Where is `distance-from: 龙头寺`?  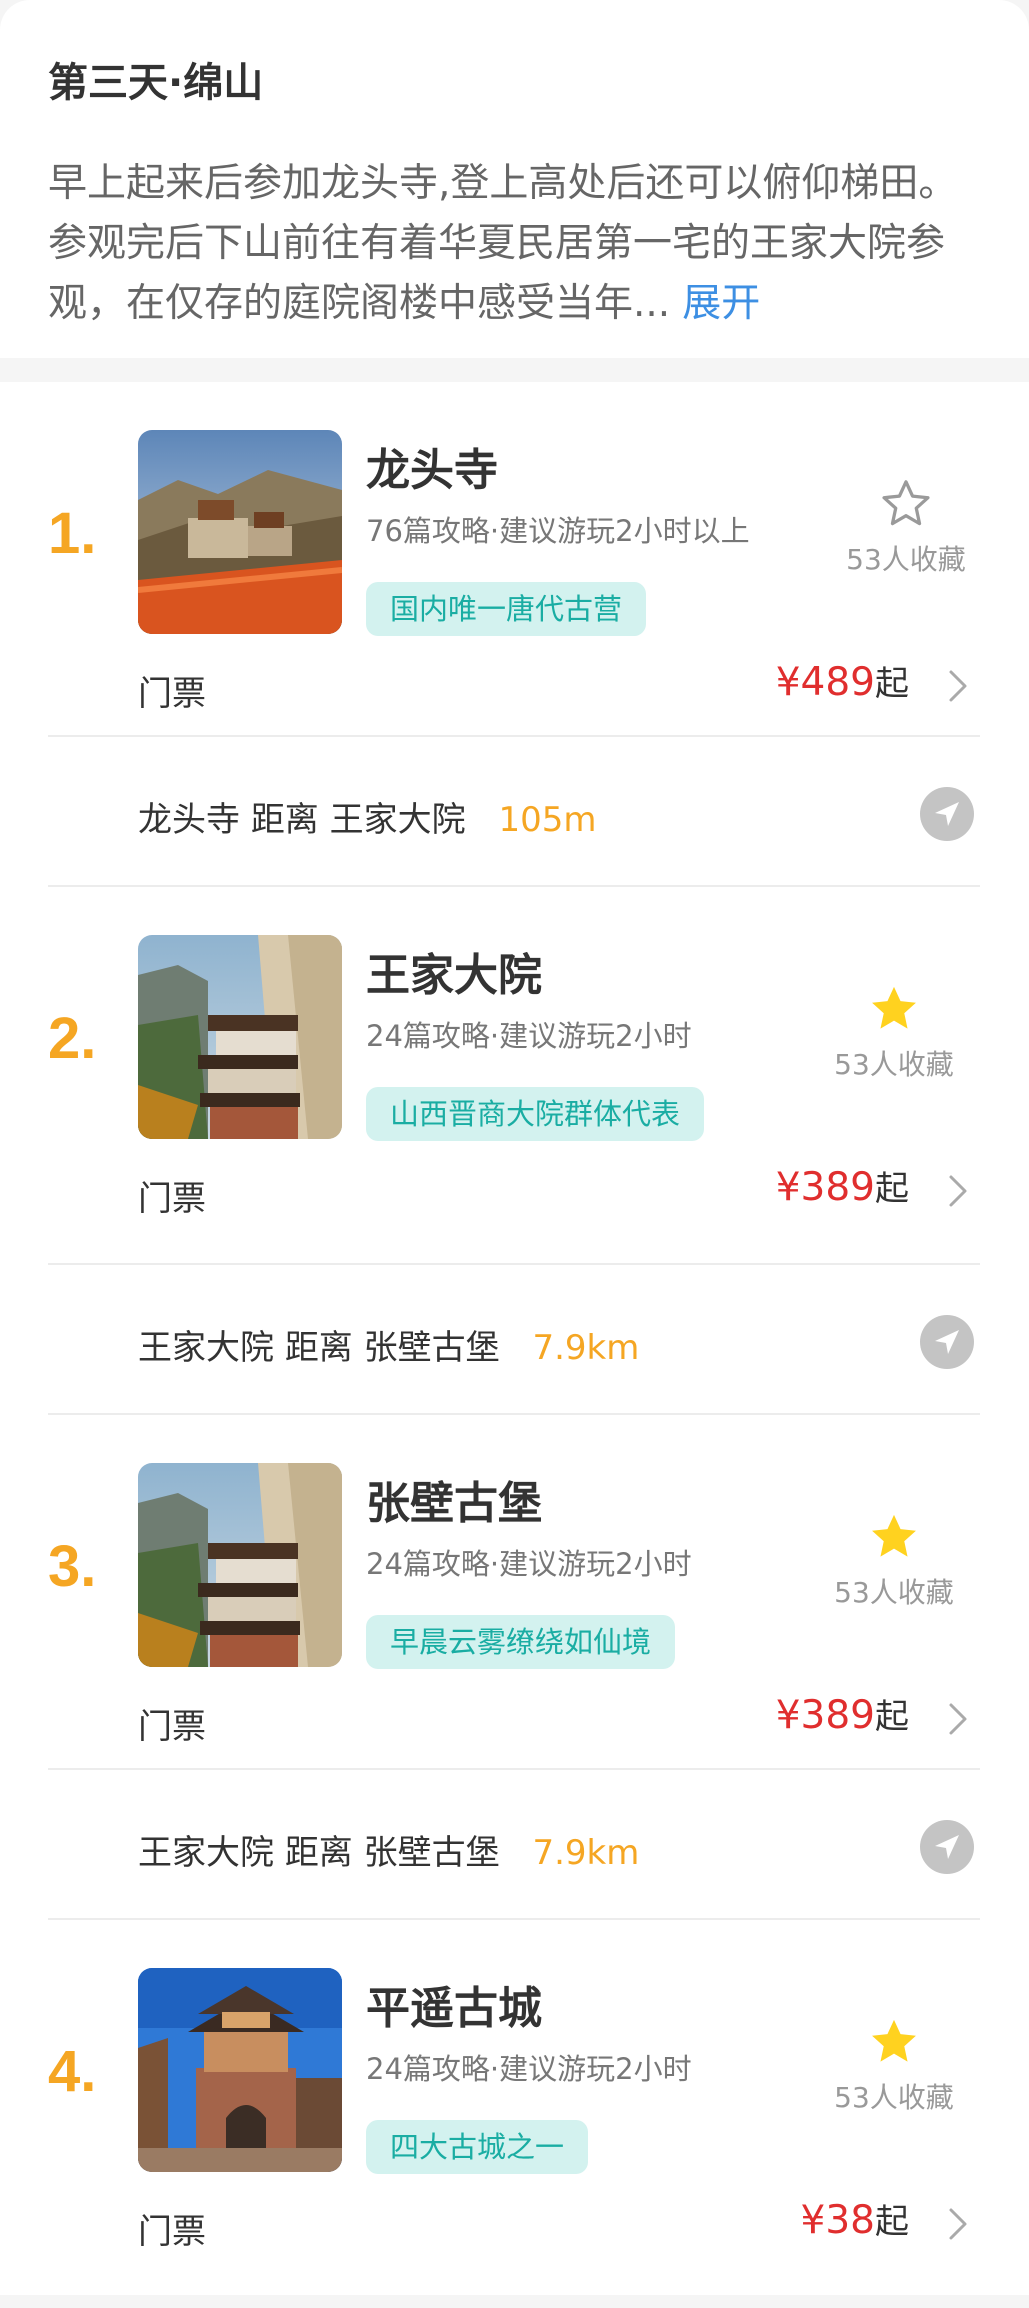
distance-from: 龙头寺 is located at coordinates (189, 820).